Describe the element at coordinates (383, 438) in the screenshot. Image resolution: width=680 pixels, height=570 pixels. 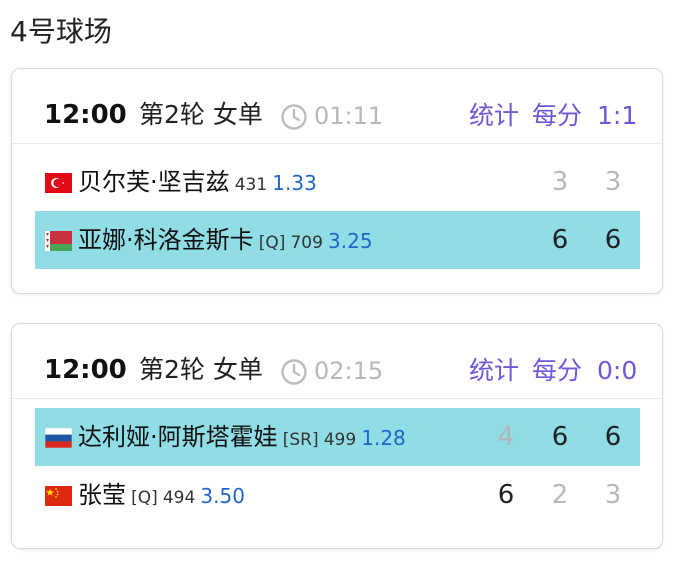
I see `player-odds: 1.28` at that location.